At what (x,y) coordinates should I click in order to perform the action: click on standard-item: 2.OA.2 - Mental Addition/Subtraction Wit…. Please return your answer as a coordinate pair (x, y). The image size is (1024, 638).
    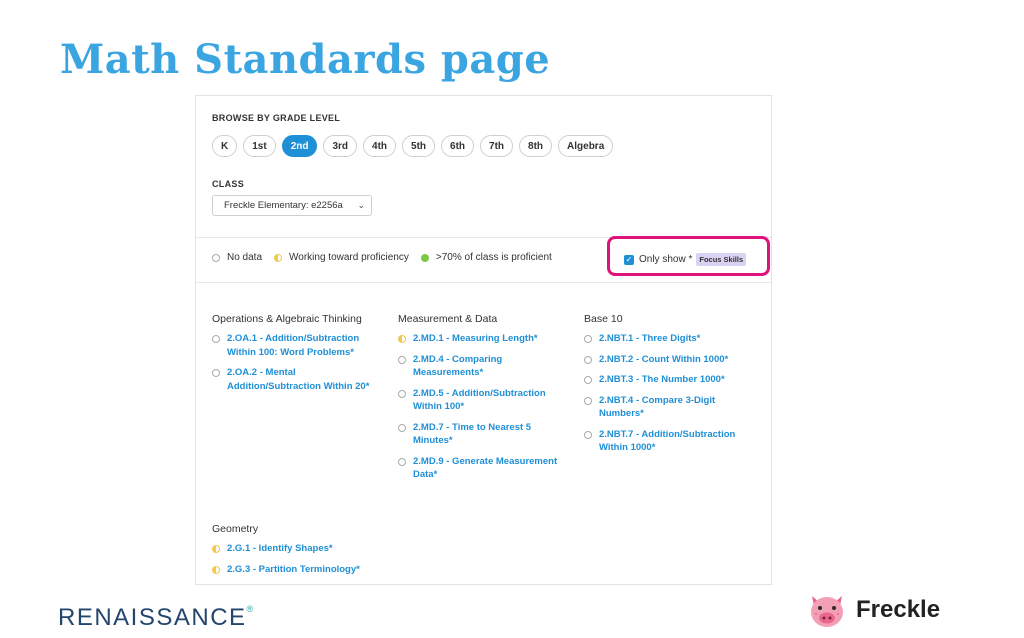
    Looking at the image, I should click on (294, 379).